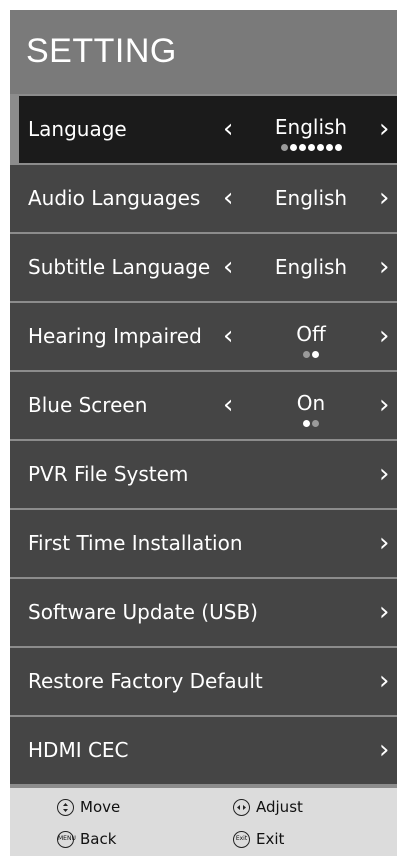 The image size is (397, 856). What do you see at coordinates (203, 405) in the screenshot?
I see `menu-item-blue-screen: Blue Screen ‹ On ›` at bounding box center [203, 405].